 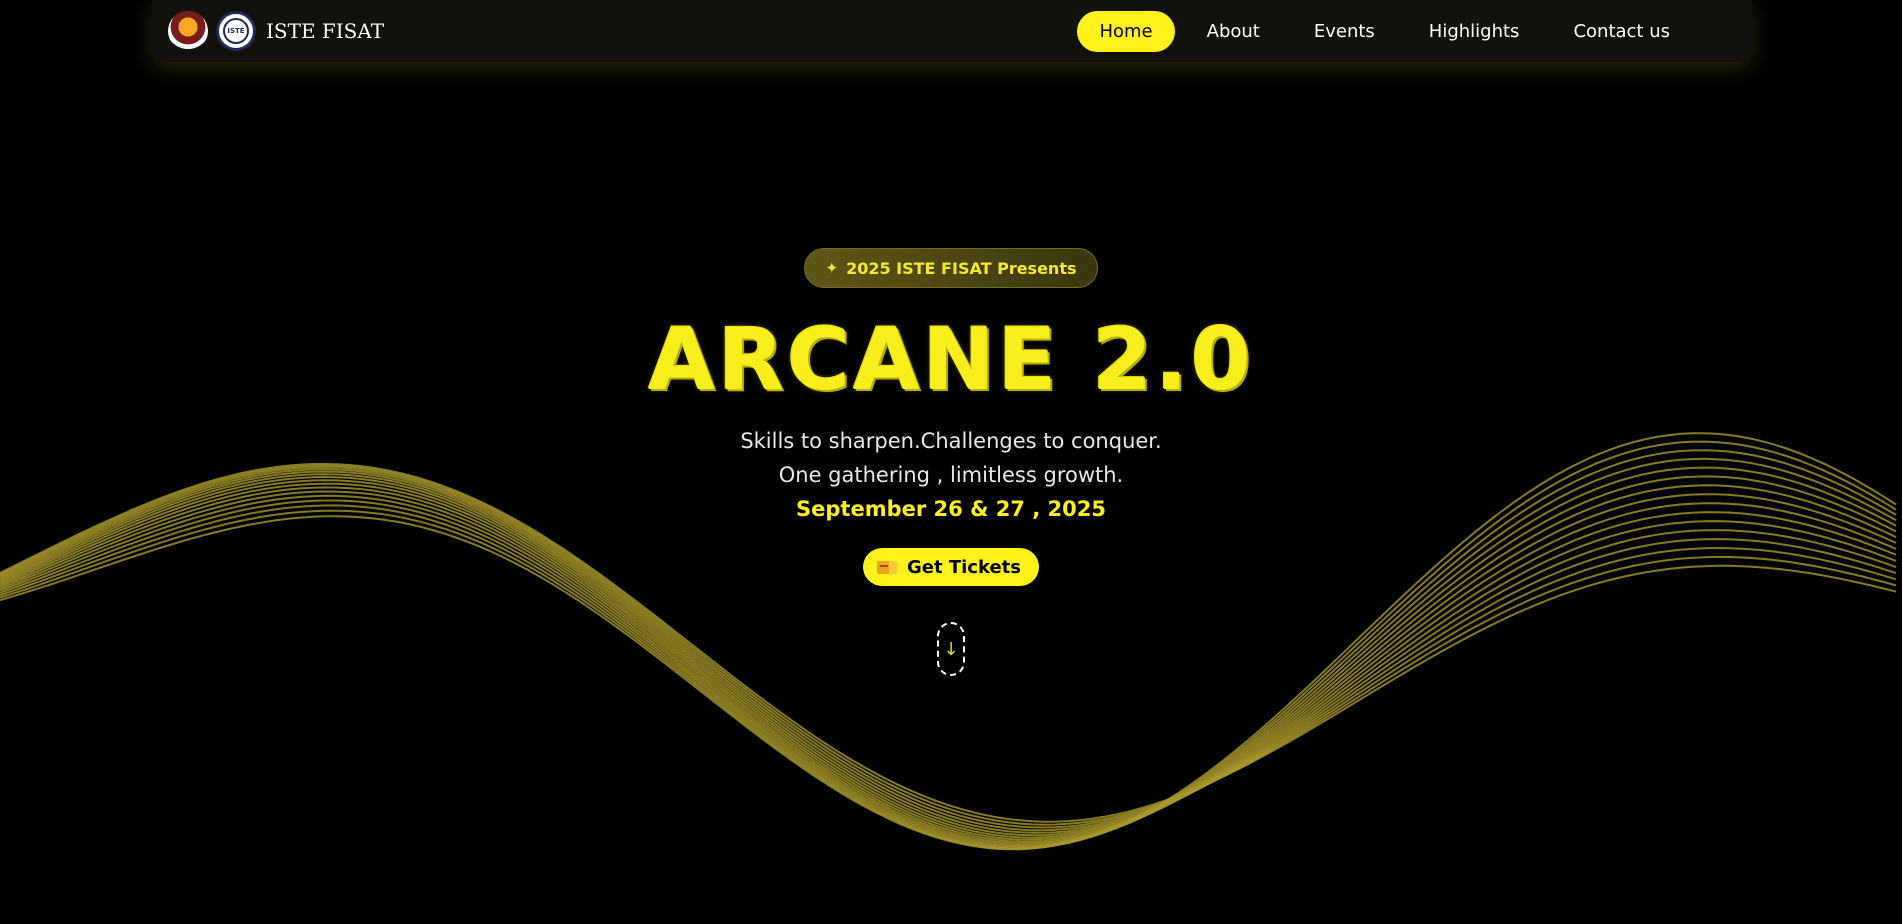 What do you see at coordinates (961, 268) in the screenshot?
I see `badge-text: 2025 ISTE FISAT Presents` at bounding box center [961, 268].